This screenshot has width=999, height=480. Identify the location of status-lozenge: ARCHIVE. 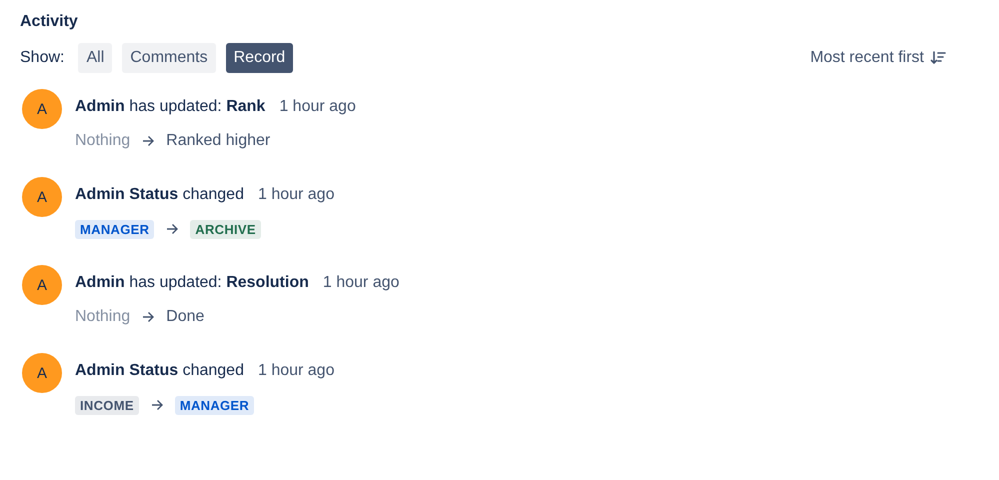
(225, 229).